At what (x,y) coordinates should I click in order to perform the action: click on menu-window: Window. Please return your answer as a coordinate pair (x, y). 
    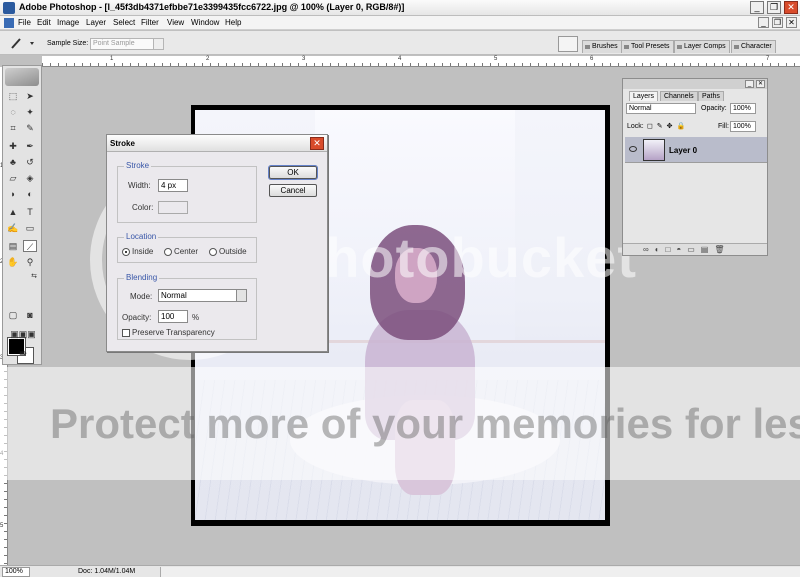
    Looking at the image, I should click on (205, 22).